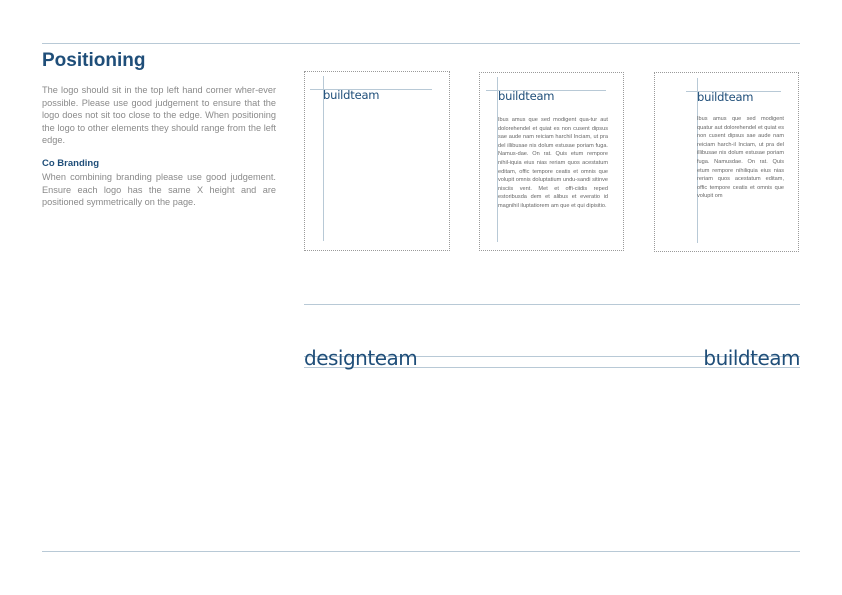 This screenshot has height=595, width=842. I want to click on frame1-buildteam-logo: buildteam, so click(351, 95).